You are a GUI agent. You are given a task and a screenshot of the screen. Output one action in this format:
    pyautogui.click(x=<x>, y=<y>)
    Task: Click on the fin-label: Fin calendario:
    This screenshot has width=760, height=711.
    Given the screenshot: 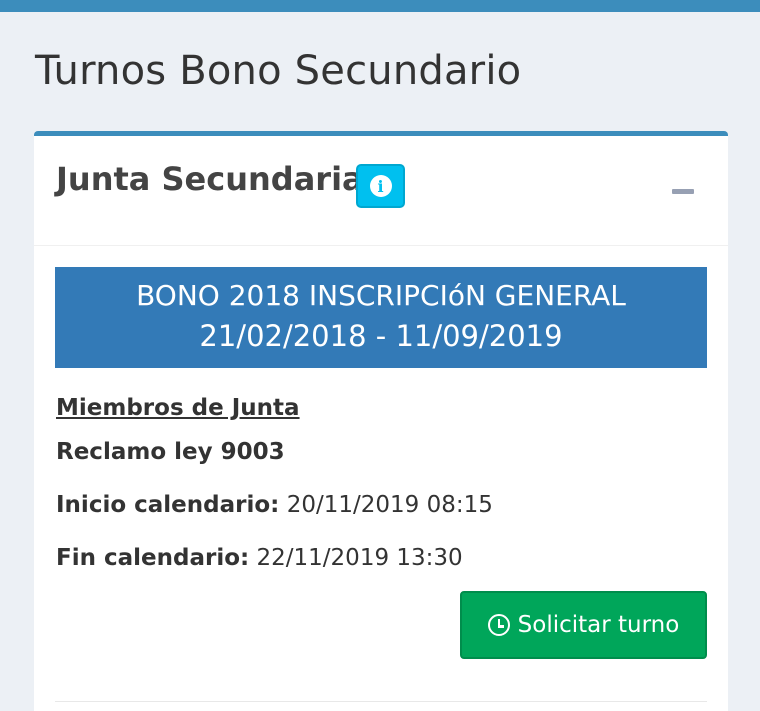 What is the action you would take?
    pyautogui.click(x=153, y=558)
    